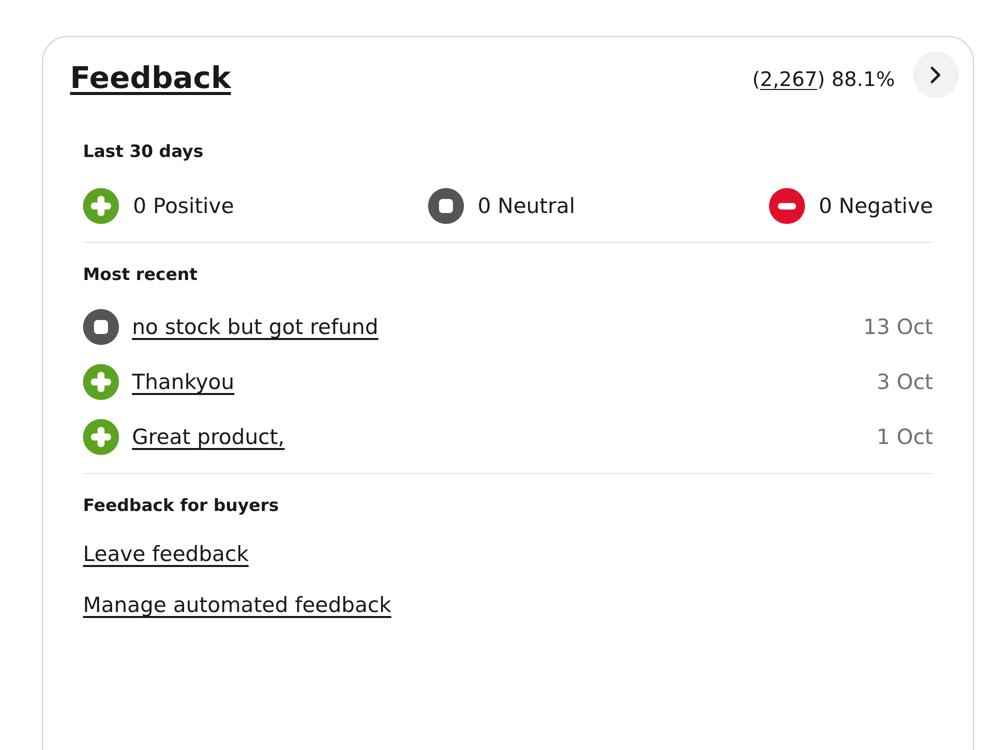 This screenshot has height=750, width=1000. I want to click on next-button, so click(936, 75).